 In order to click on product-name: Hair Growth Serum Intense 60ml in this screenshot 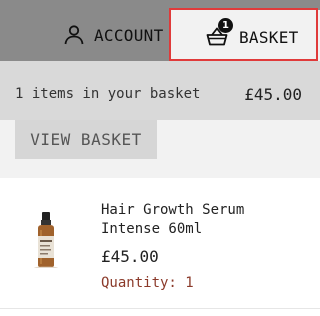, I will do `click(201, 220)`.